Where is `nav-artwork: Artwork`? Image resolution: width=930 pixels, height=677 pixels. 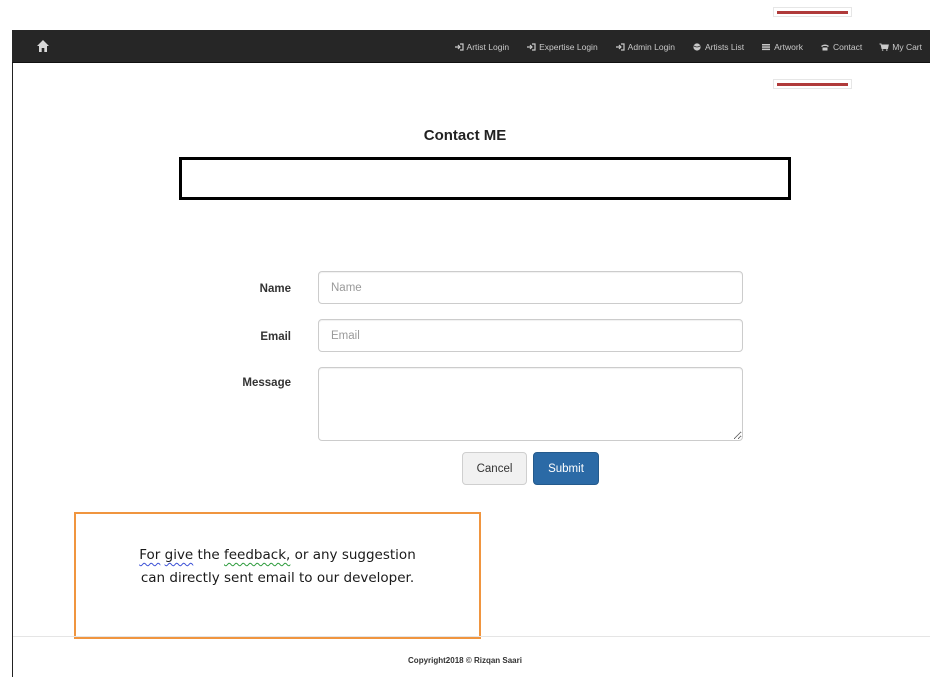 nav-artwork: Artwork is located at coordinates (782, 47).